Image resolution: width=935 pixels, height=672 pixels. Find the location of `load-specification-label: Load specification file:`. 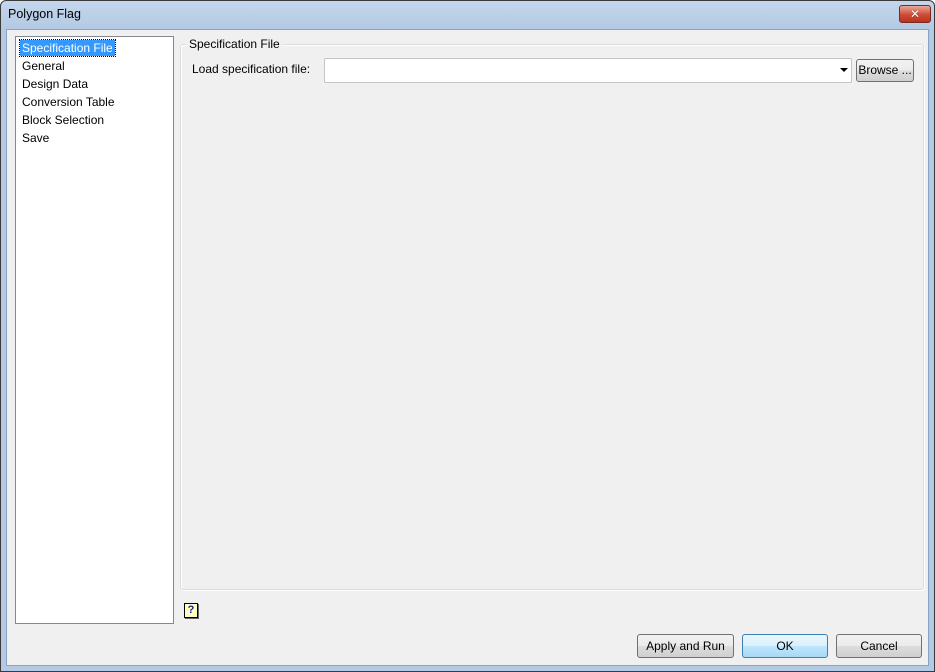

load-specification-label: Load specification file: is located at coordinates (251, 69).